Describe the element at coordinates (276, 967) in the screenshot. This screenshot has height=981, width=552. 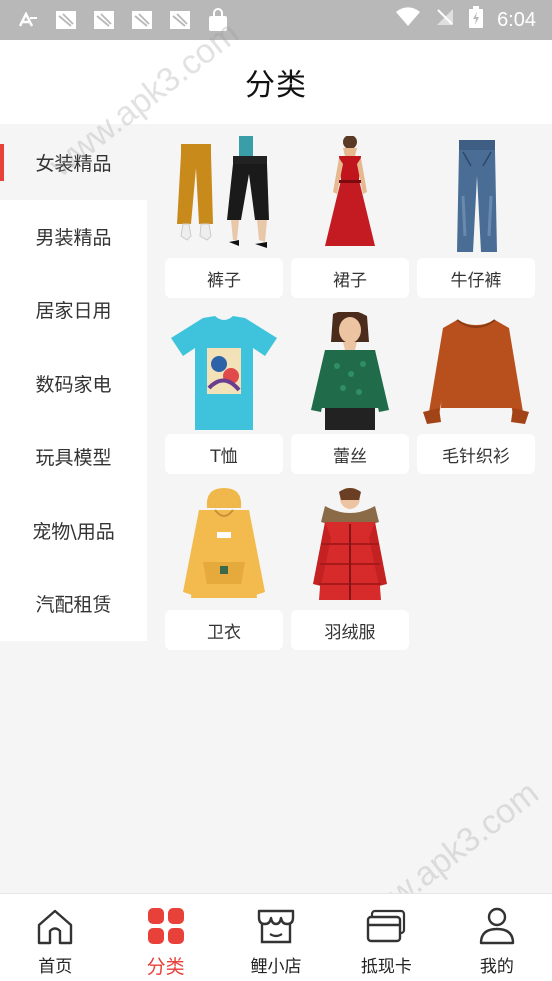
I see `nav-label: 鲤小店` at that location.